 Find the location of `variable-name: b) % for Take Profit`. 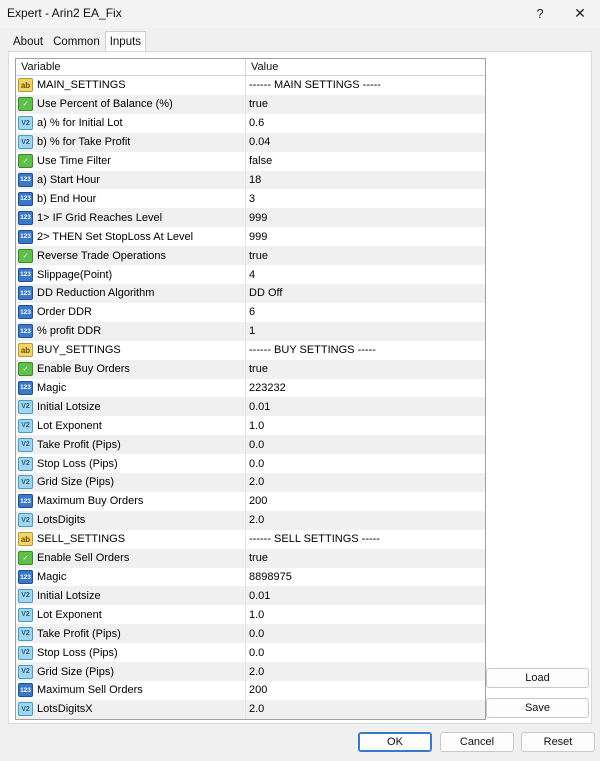

variable-name: b) % for Take Profit is located at coordinates (84, 142).